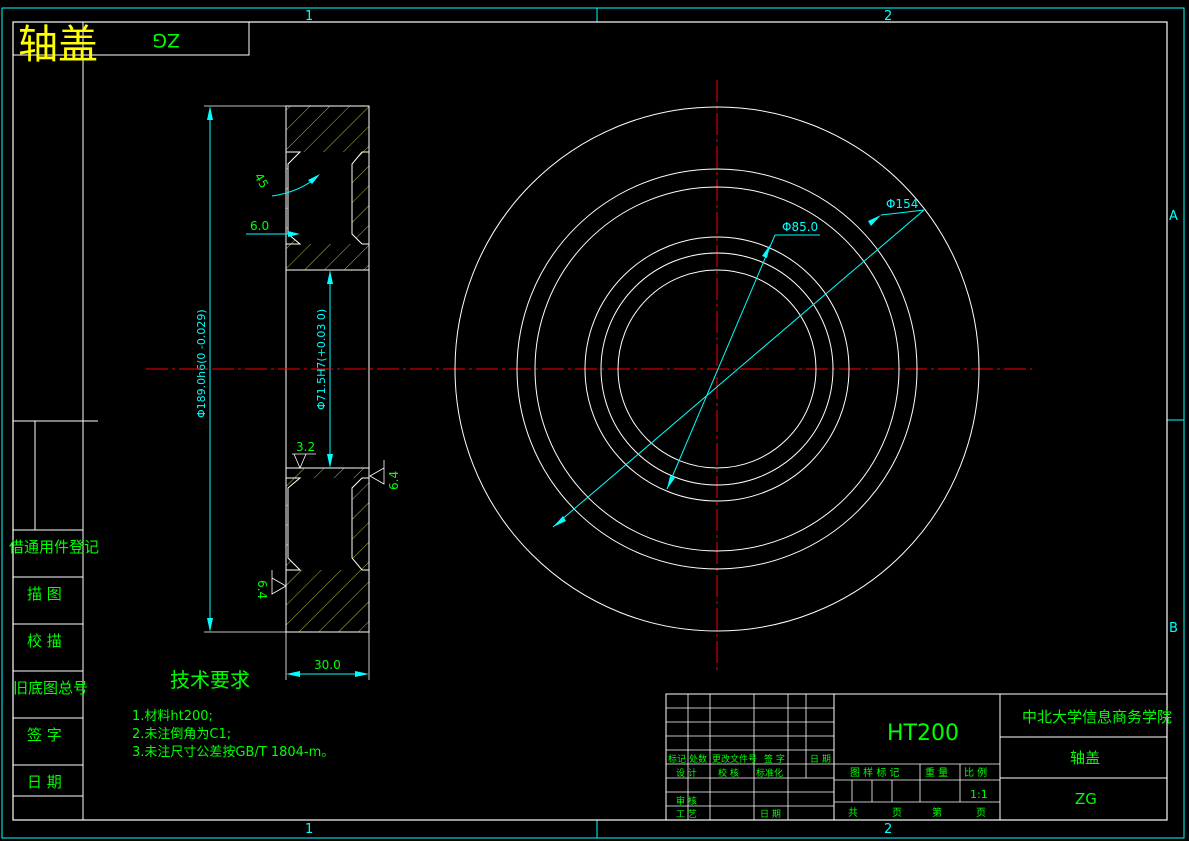 This screenshot has width=1189, height=841. What do you see at coordinates (294, 524) in the screenshot?
I see `groove-left-lower` at bounding box center [294, 524].